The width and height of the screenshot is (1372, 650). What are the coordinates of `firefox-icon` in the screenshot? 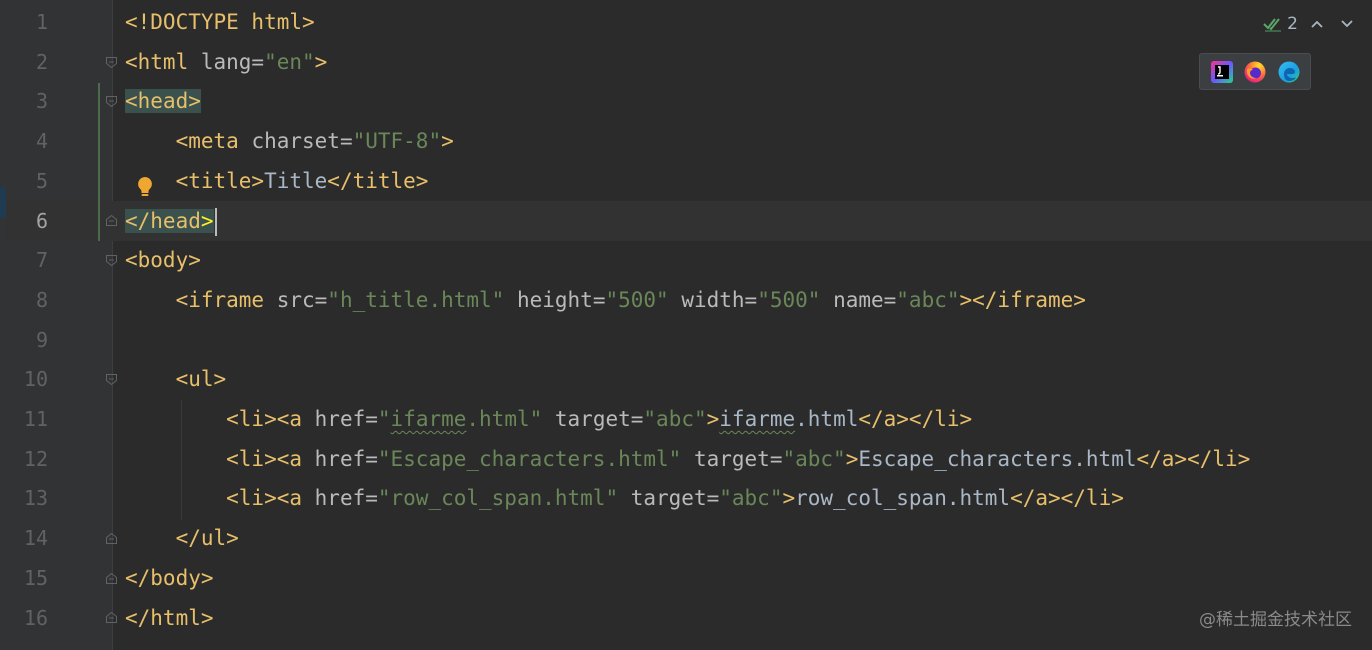 It's located at (1255, 72).